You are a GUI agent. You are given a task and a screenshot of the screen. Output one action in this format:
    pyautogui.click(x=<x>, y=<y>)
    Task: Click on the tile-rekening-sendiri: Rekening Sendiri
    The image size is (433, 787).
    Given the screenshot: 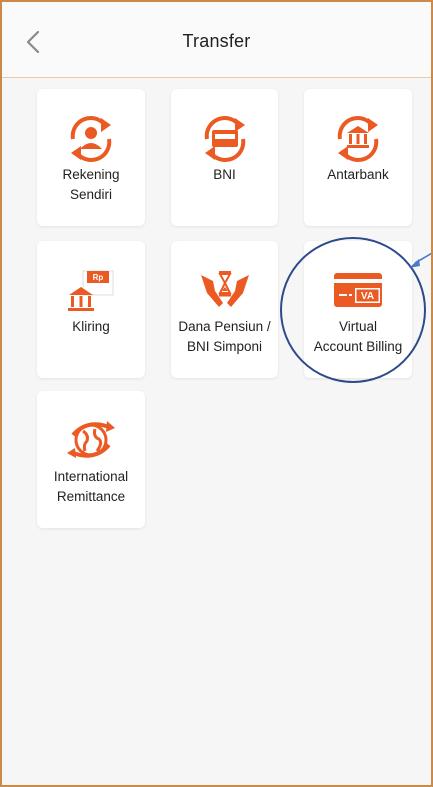 What is the action you would take?
    pyautogui.click(x=91, y=157)
    